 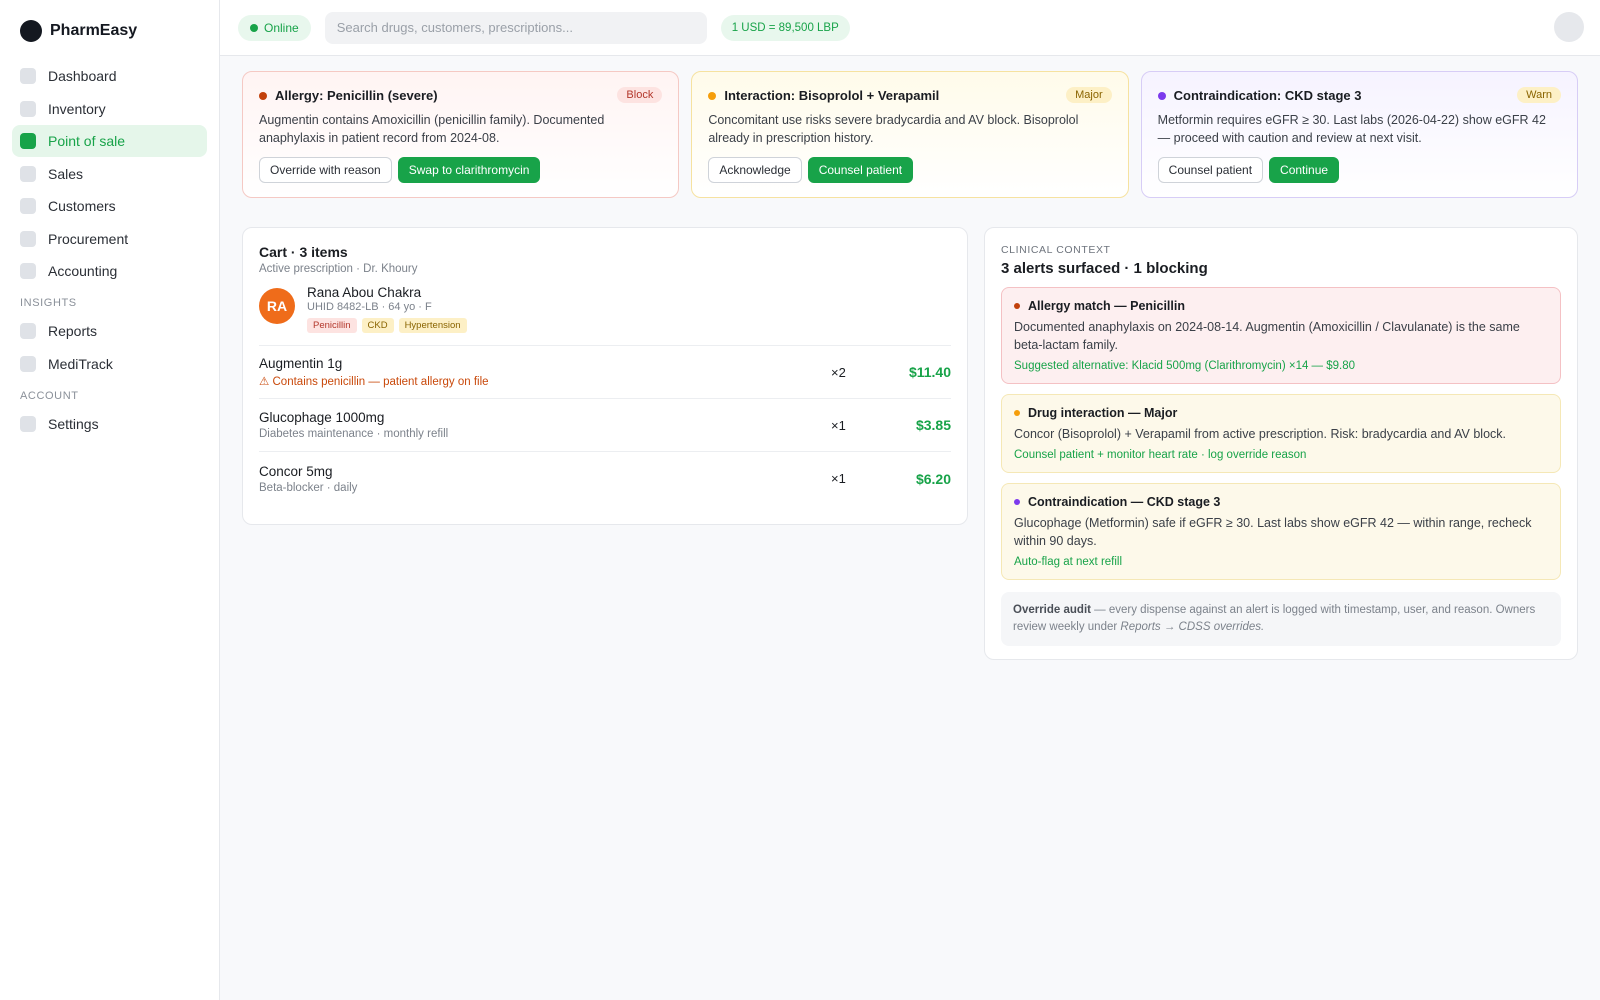 I want to click on acknowledge-button: Acknowledge, so click(x=755, y=170).